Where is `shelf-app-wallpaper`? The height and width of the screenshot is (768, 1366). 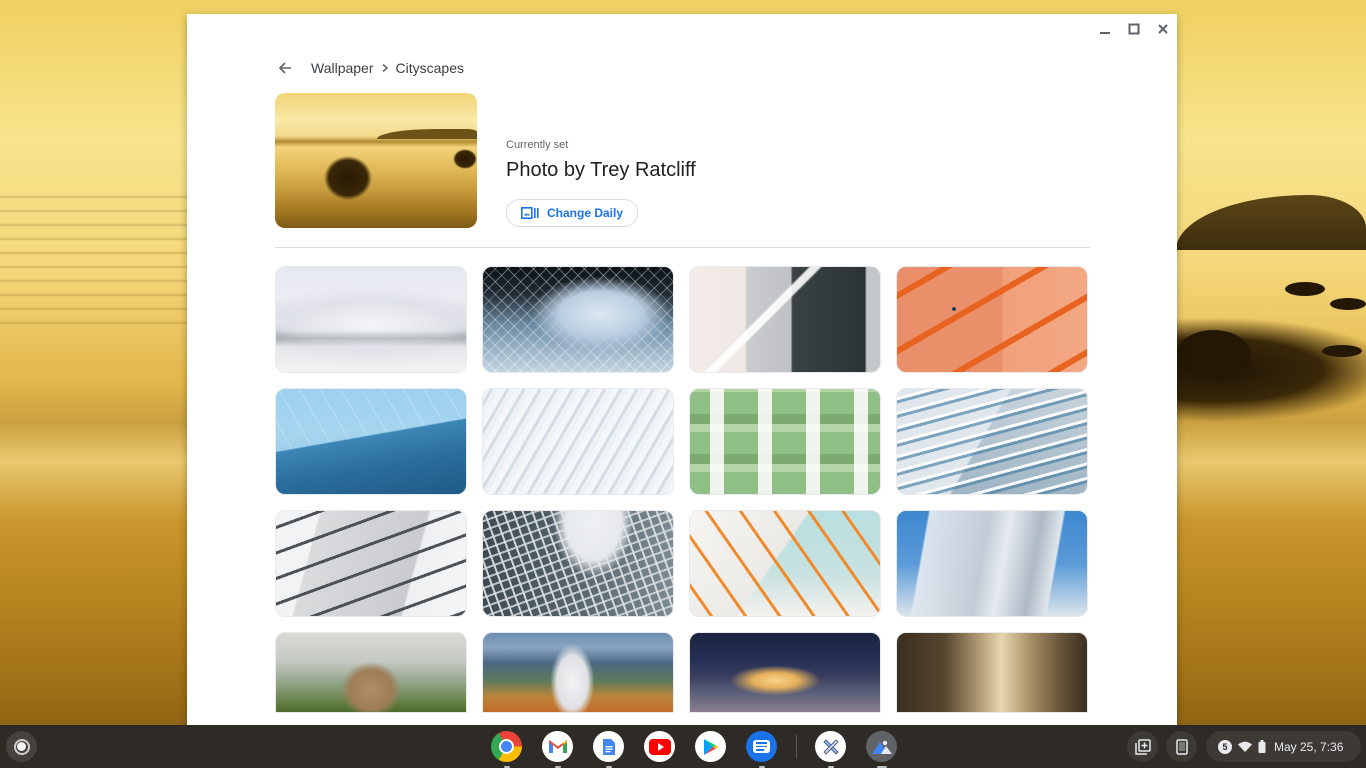
shelf-app-wallpaper is located at coordinates (882, 749).